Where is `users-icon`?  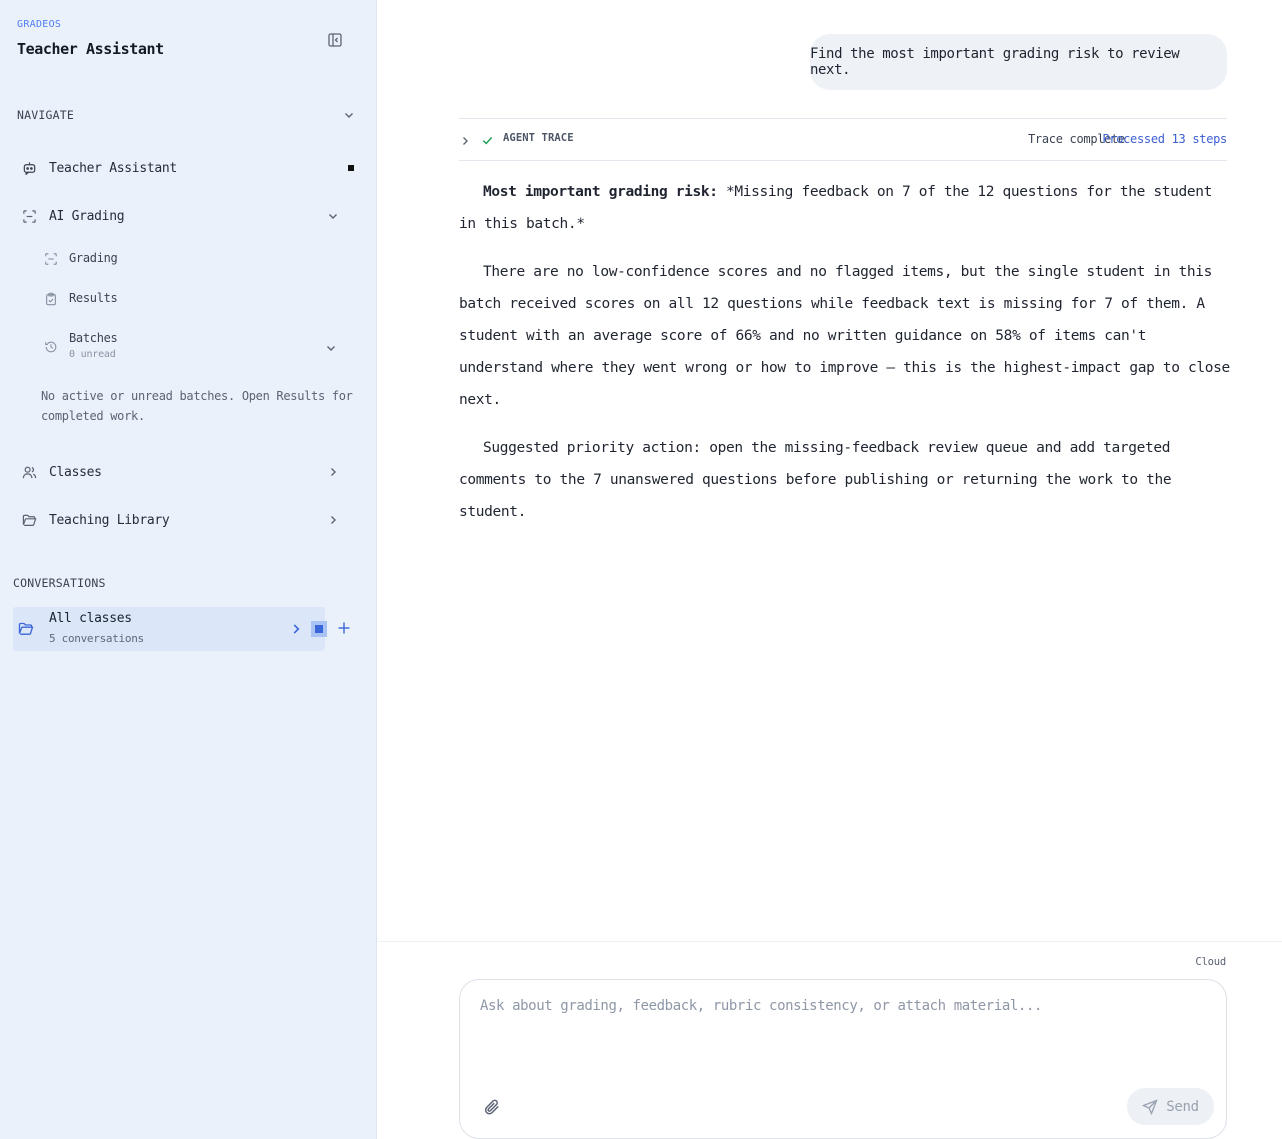
users-icon is located at coordinates (29, 472).